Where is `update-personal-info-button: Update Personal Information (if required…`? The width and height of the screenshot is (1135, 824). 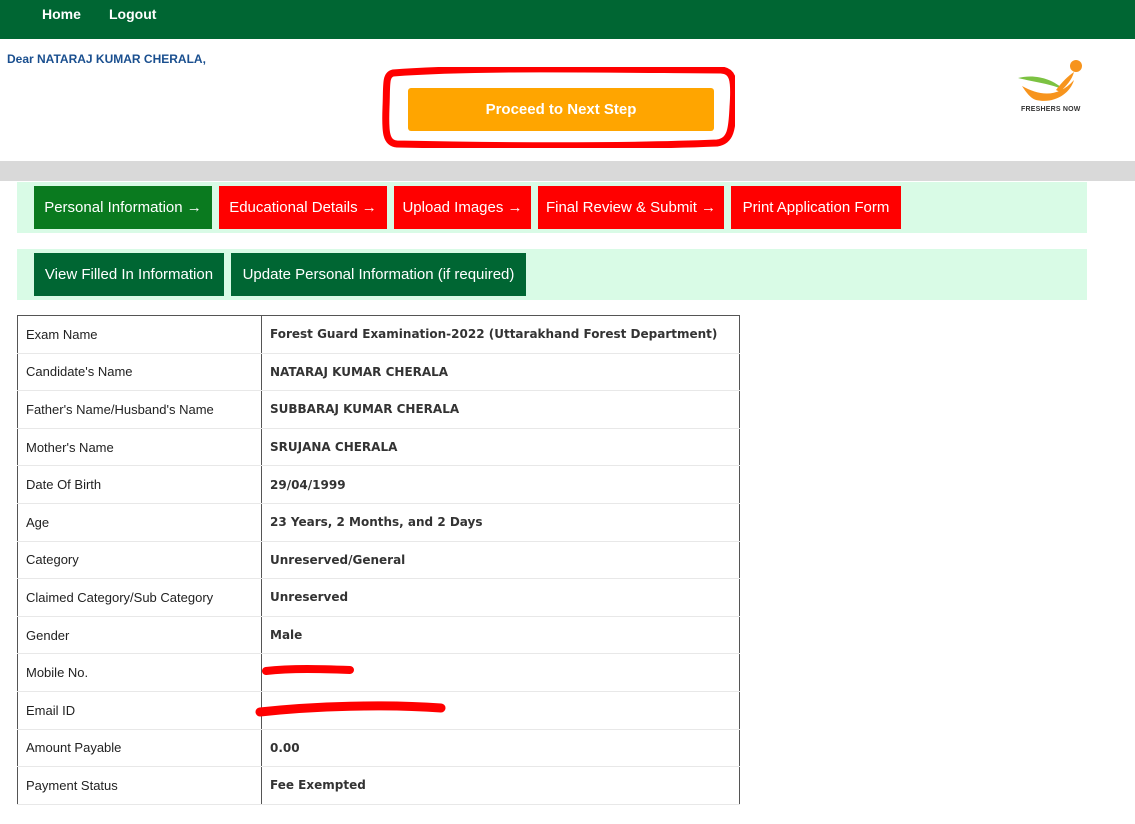
update-personal-info-button: Update Personal Information (if required… is located at coordinates (378, 274).